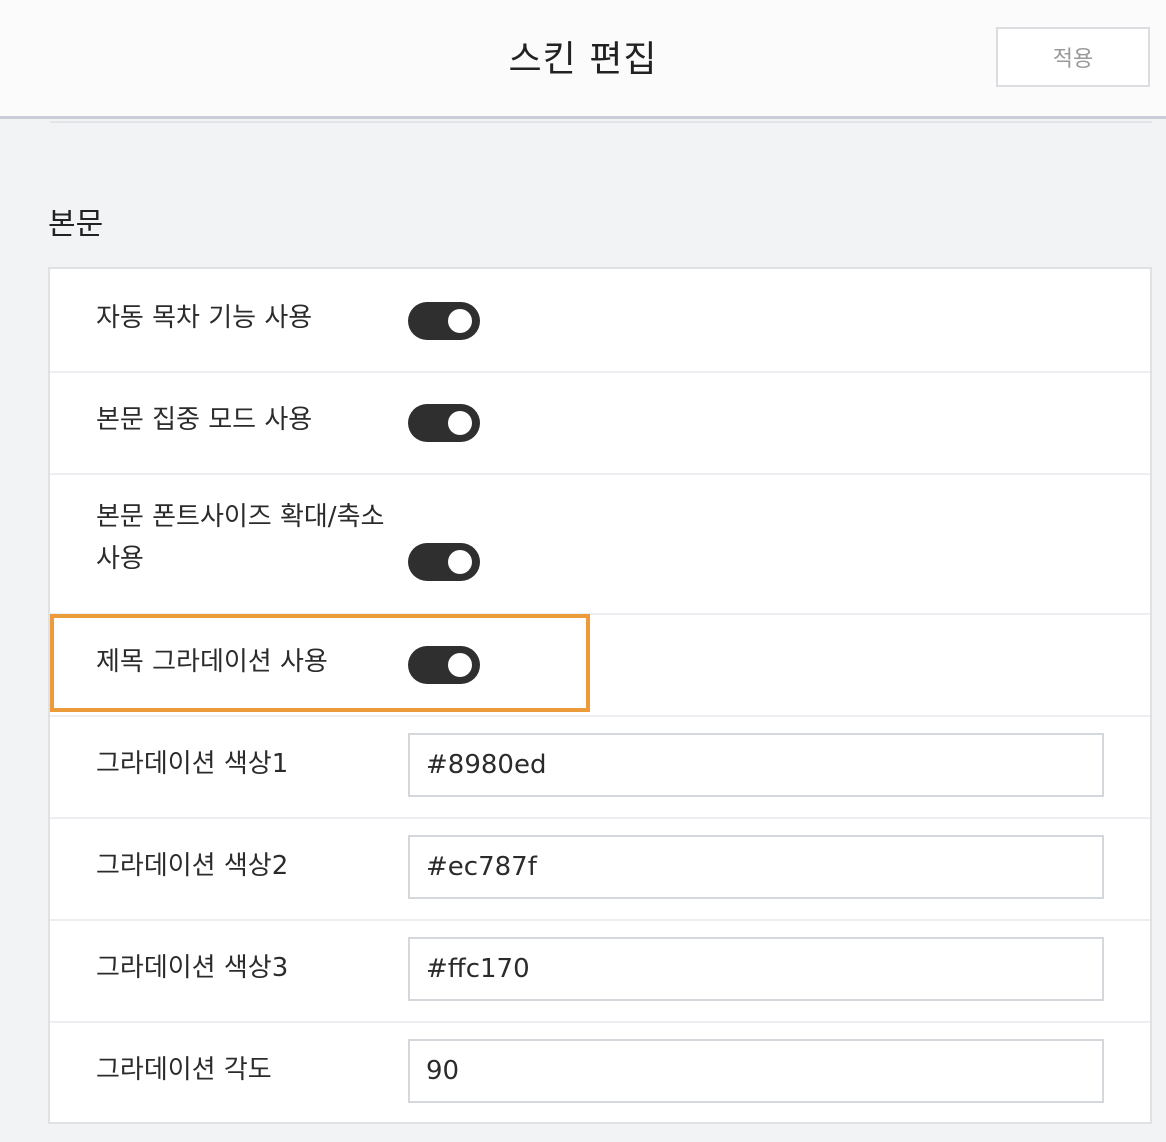  Describe the element at coordinates (444, 562) in the screenshot. I see `font-size-toggle` at that location.